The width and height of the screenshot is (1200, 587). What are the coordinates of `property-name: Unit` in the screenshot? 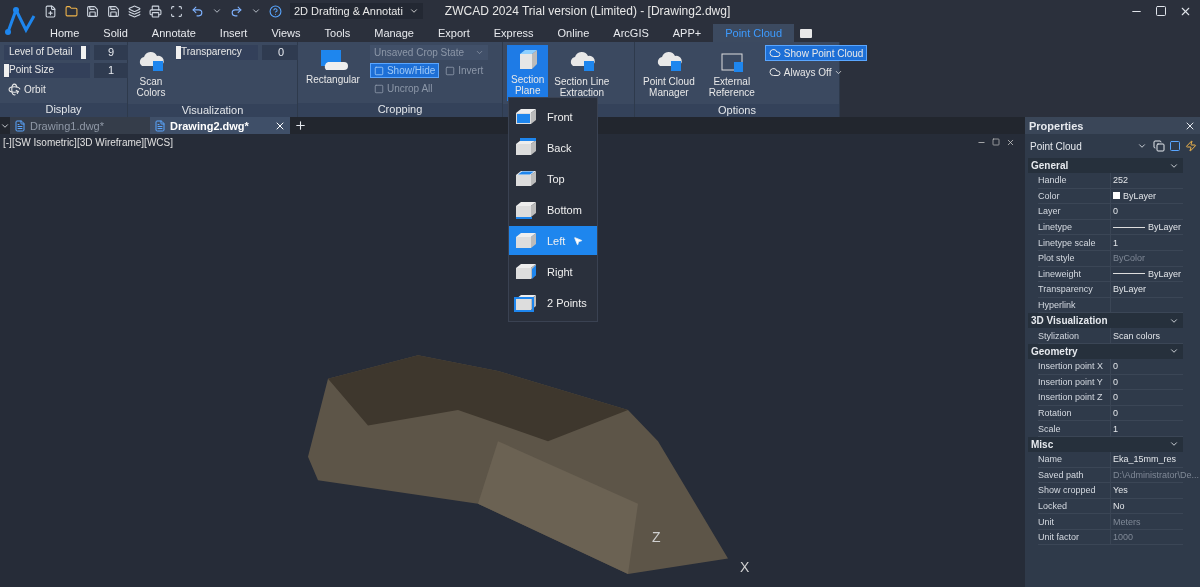 It's located at (1046, 521).